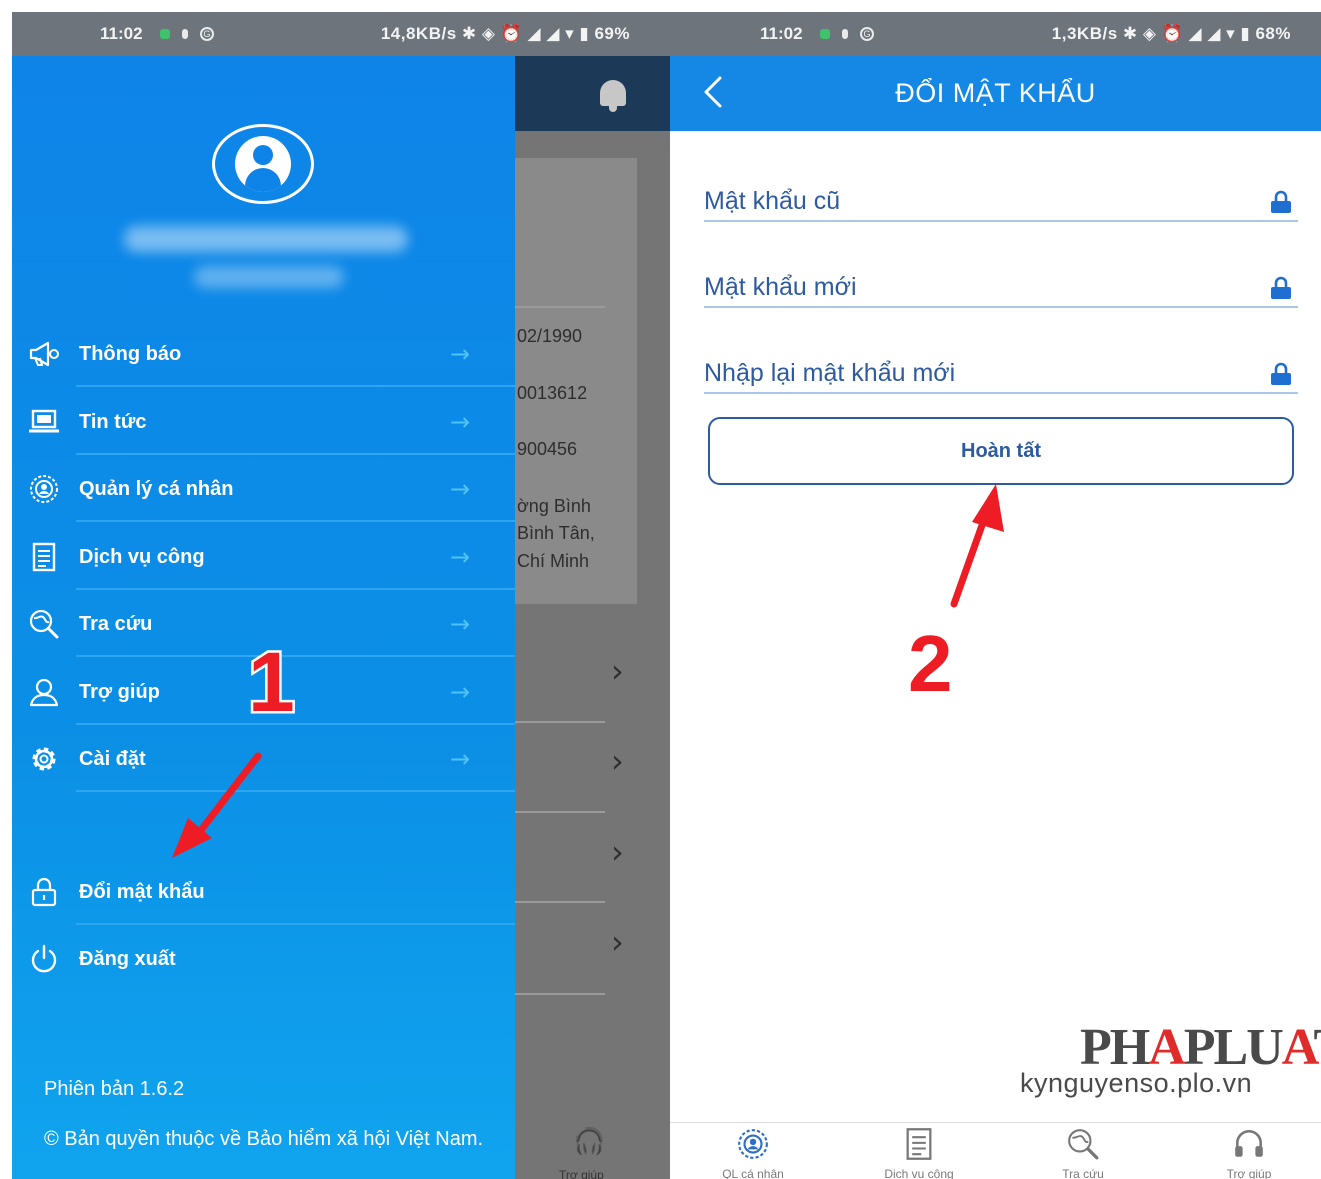 The height and width of the screenshot is (1179, 1321). What do you see at coordinates (505, 33) in the screenshot?
I see `status-indicators: 14,8KB/s ✱ ◈ ⏰ ◢ ◢ ▾ ▮ 69%` at bounding box center [505, 33].